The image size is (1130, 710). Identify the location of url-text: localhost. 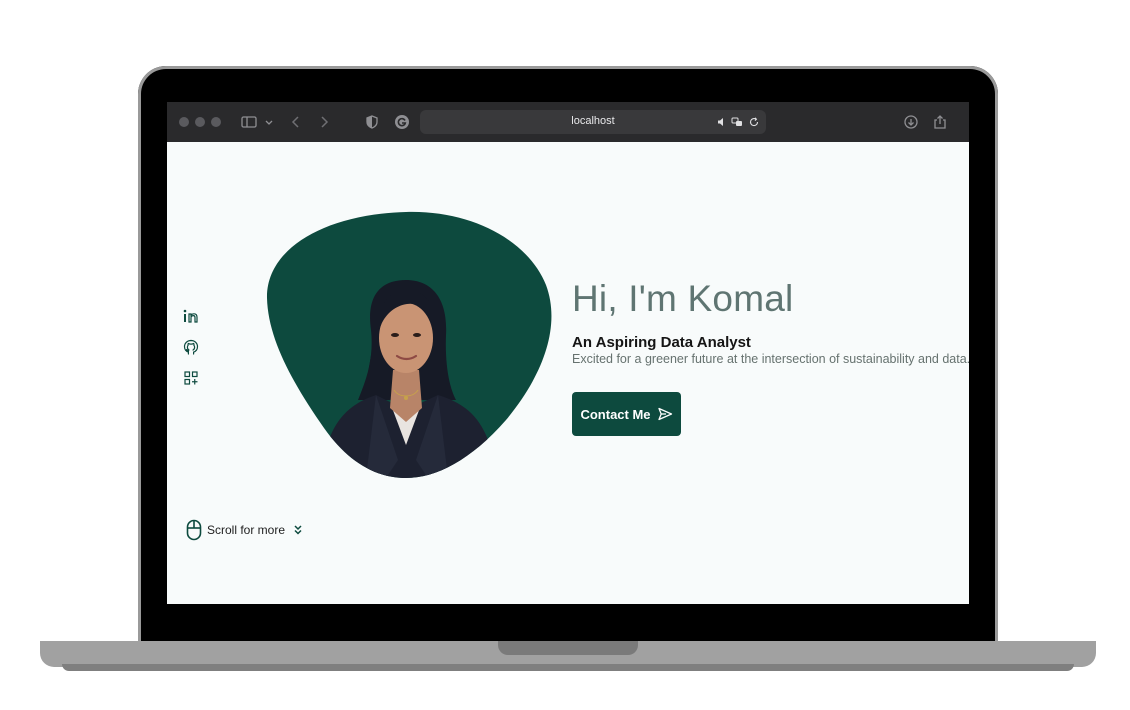
(593, 121).